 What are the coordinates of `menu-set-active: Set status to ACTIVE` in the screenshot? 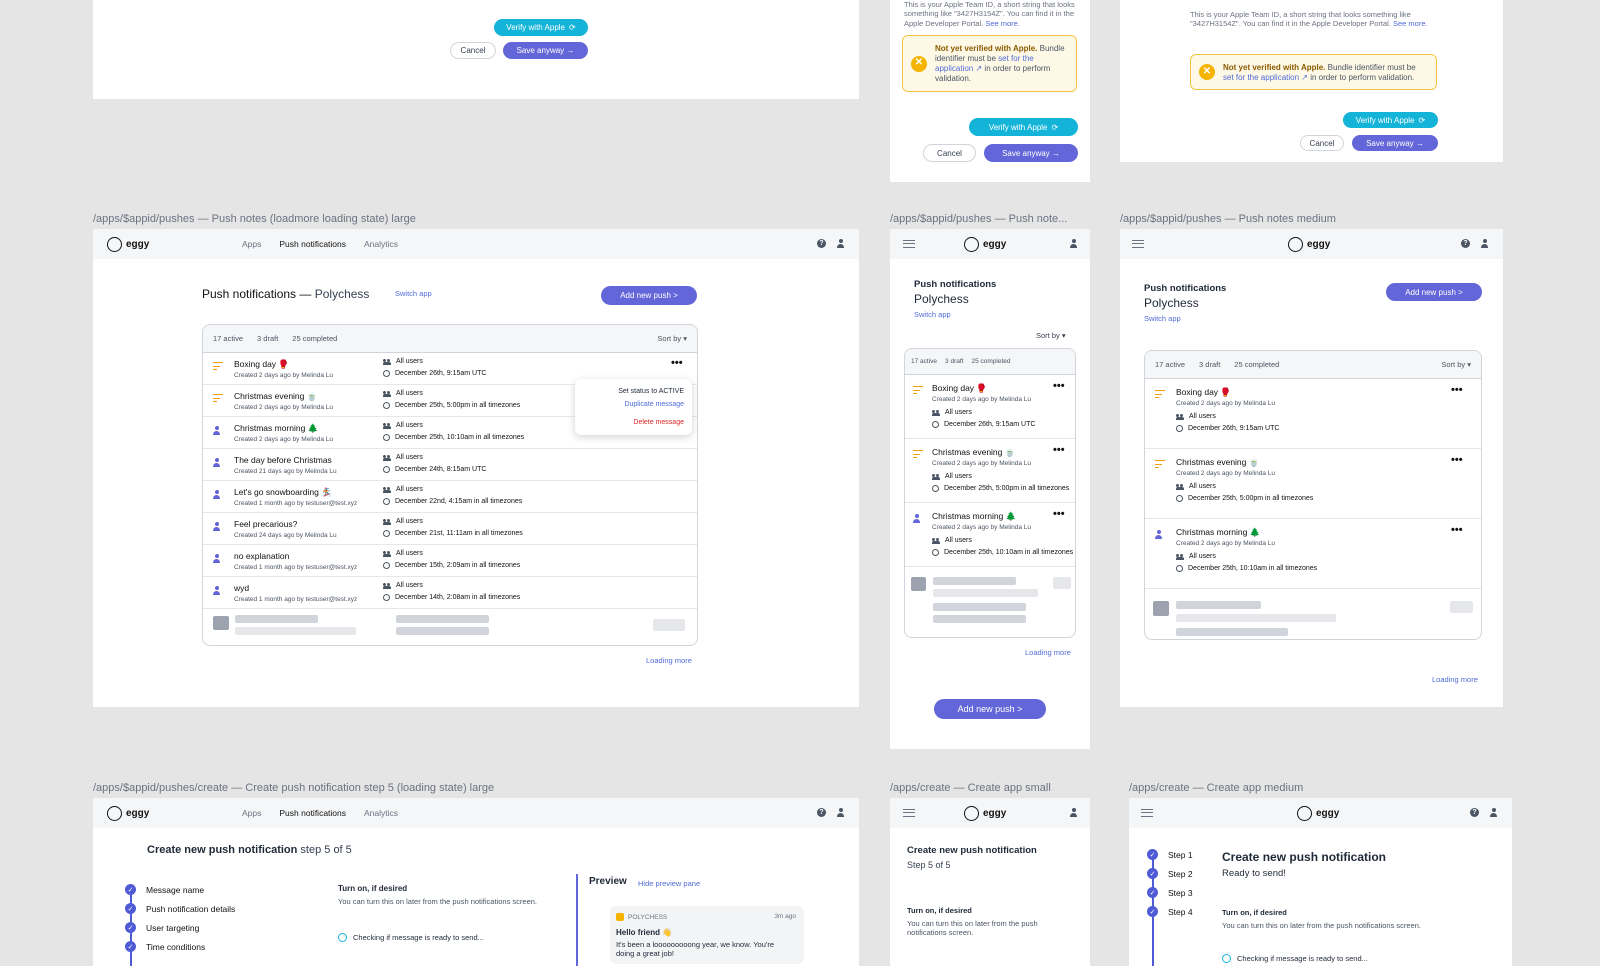 It's located at (633, 391).